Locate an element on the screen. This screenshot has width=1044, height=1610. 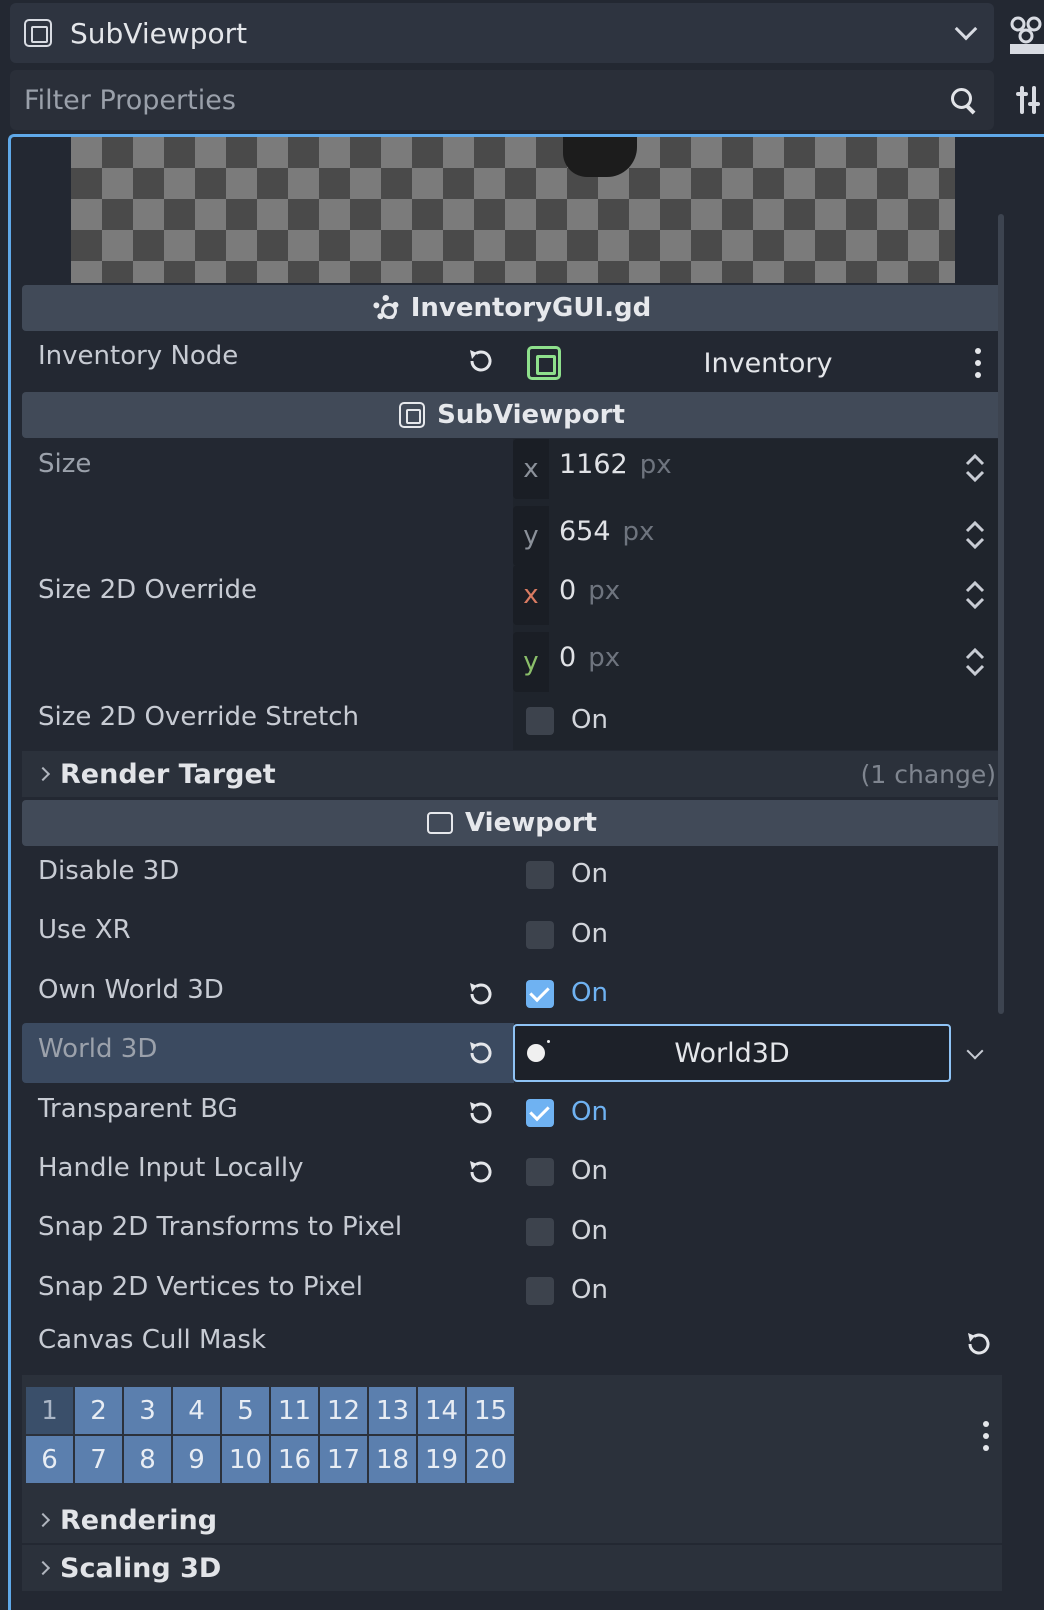
size-y-unit: px is located at coordinates (638, 532).